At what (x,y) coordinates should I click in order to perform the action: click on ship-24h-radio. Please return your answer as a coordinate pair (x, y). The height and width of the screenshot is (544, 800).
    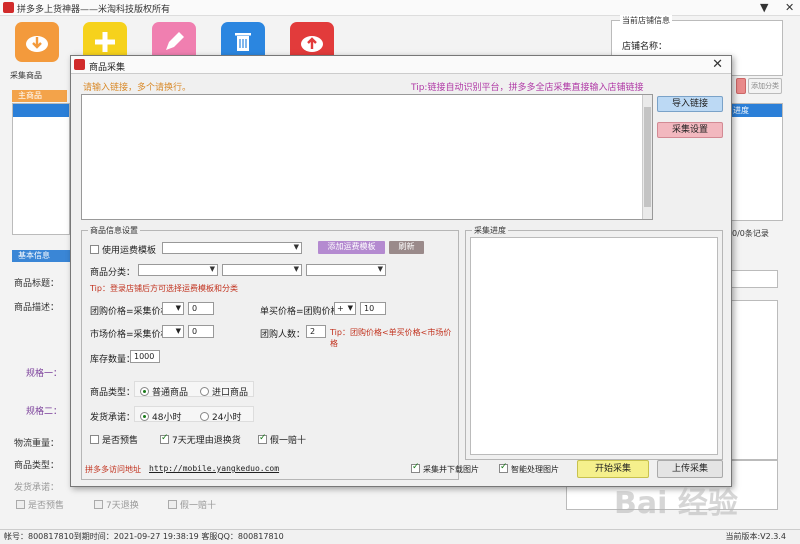
    Looking at the image, I should click on (204, 416).